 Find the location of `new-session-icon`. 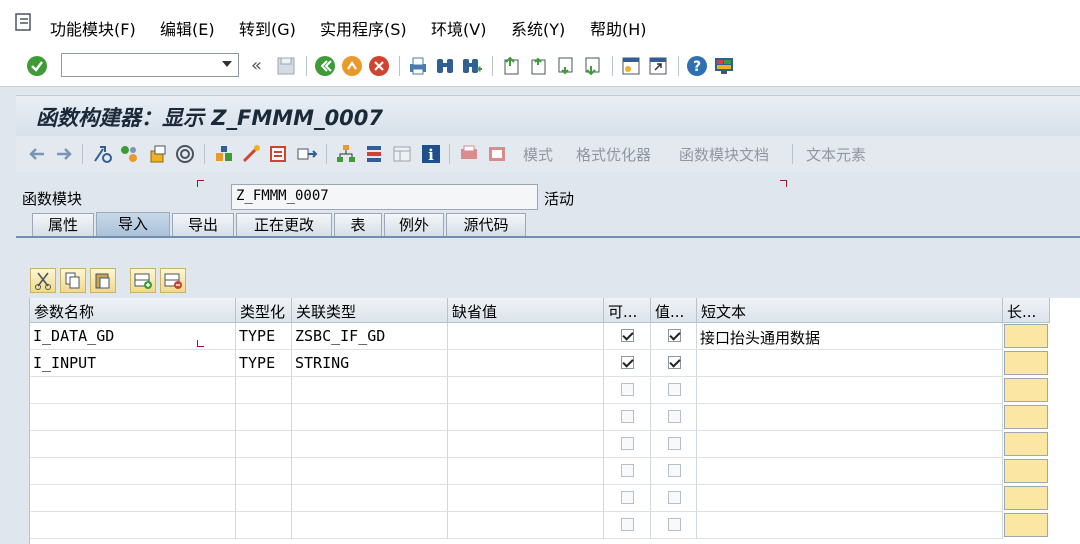

new-session-icon is located at coordinates (631, 66).